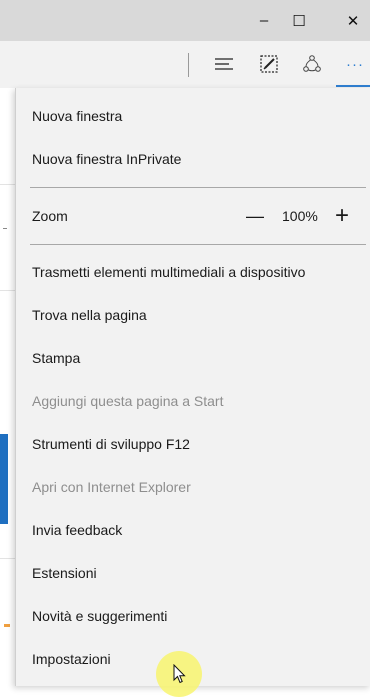 The image size is (370, 697). I want to click on close-icon: ✕, so click(353, 21).